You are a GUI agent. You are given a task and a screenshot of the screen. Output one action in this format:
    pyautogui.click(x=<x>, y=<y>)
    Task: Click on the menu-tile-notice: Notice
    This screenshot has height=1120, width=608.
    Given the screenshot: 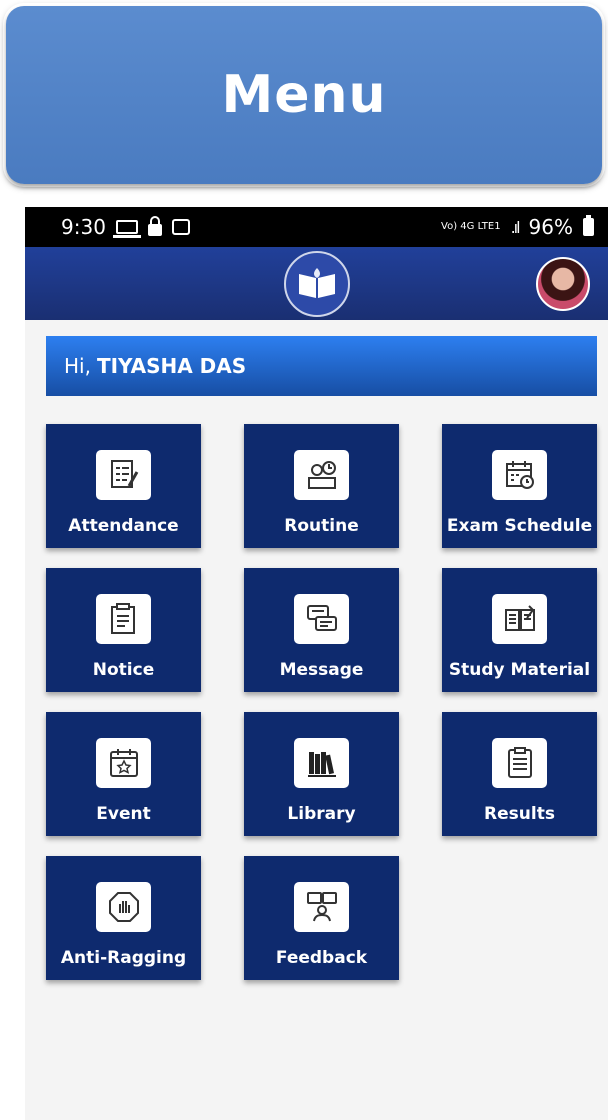 What is the action you would take?
    pyautogui.click(x=123, y=630)
    